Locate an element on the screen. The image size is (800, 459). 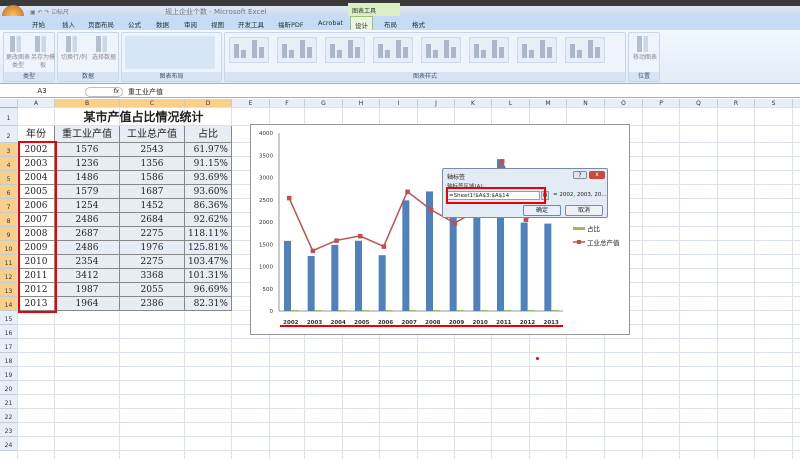
row-header-16: 16 is located at coordinates (9, 332).